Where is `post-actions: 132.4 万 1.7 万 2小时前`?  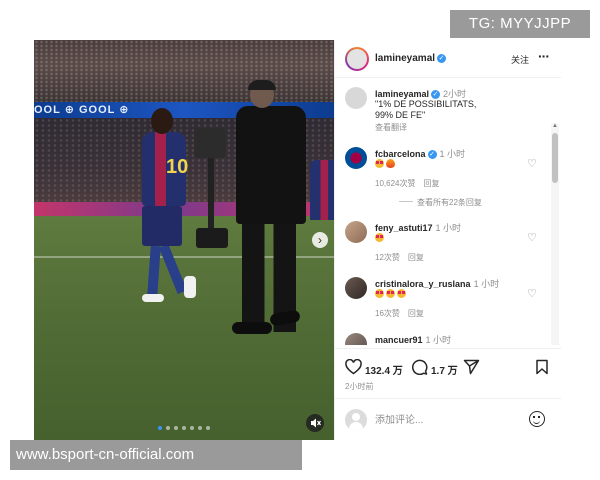 post-actions: 132.4 万 1.7 万 2小时前 is located at coordinates (448, 370).